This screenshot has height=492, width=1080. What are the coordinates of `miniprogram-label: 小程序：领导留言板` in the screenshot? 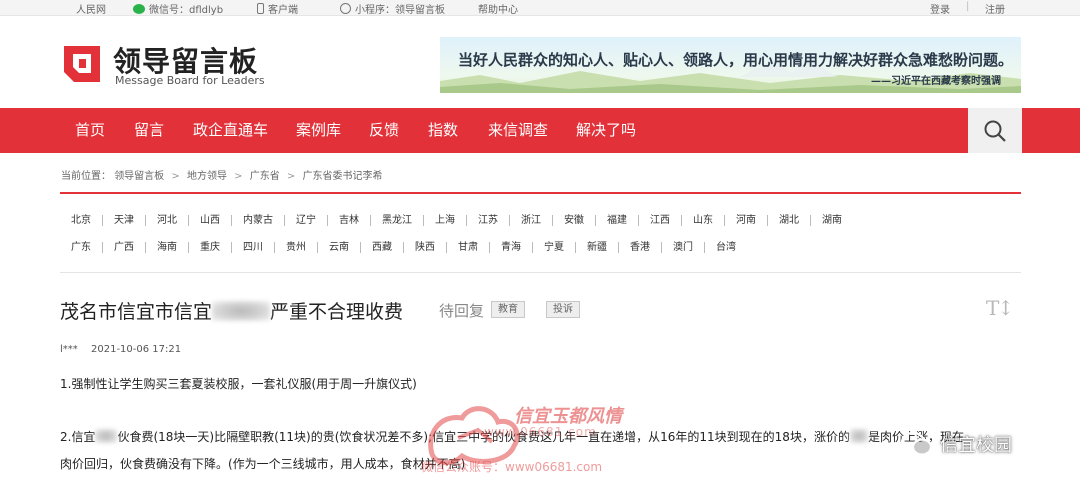 It's located at (400, 10).